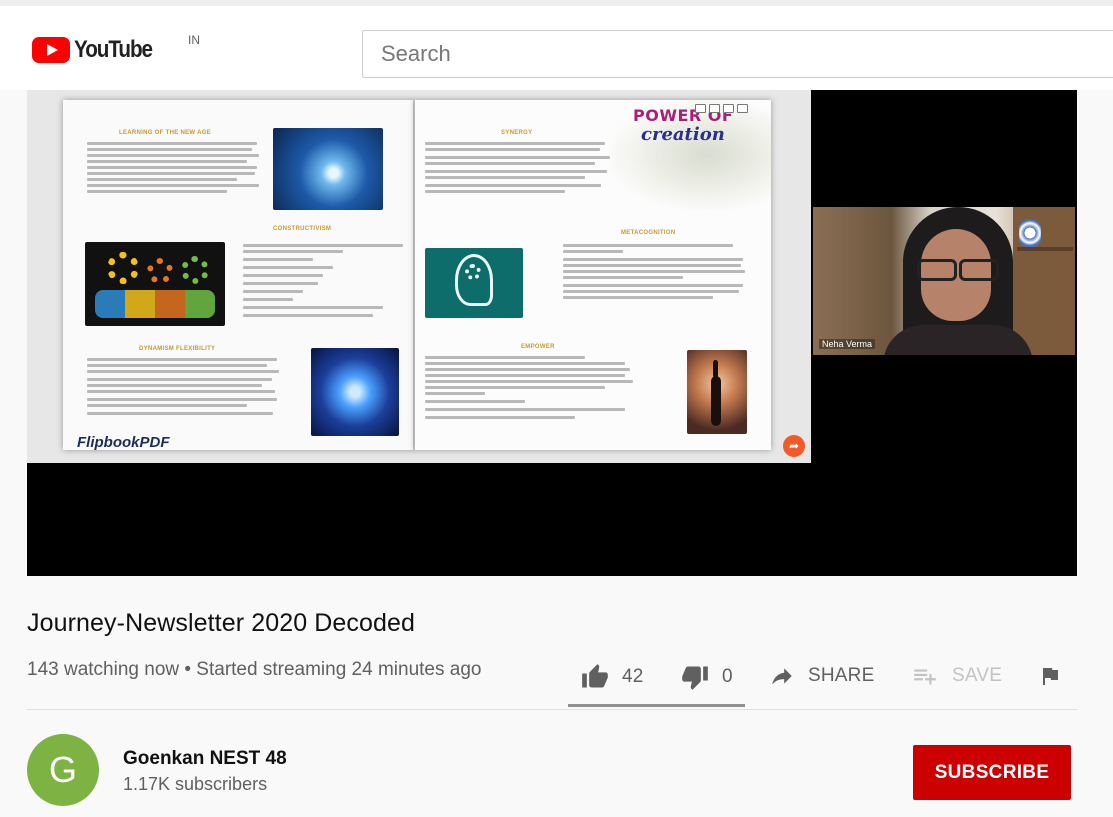 Image resolution: width=1113 pixels, height=817 pixels. I want to click on report-button, so click(1050, 676).